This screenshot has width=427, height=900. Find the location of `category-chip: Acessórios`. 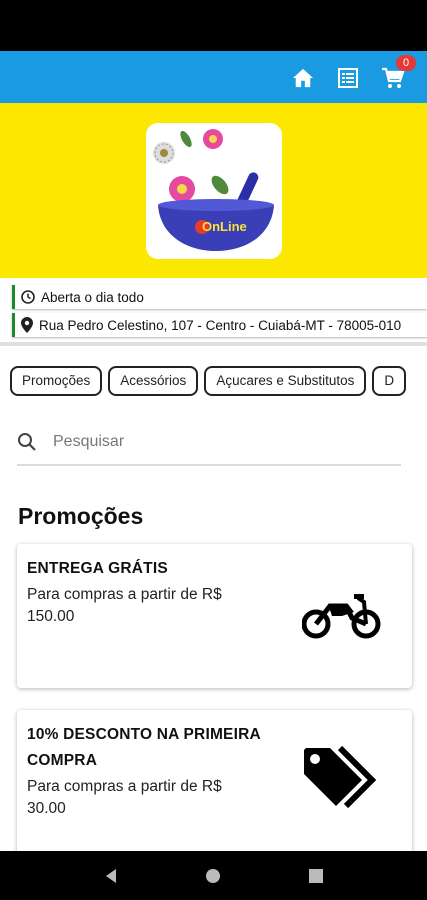

category-chip: Acessórios is located at coordinates (153, 381).